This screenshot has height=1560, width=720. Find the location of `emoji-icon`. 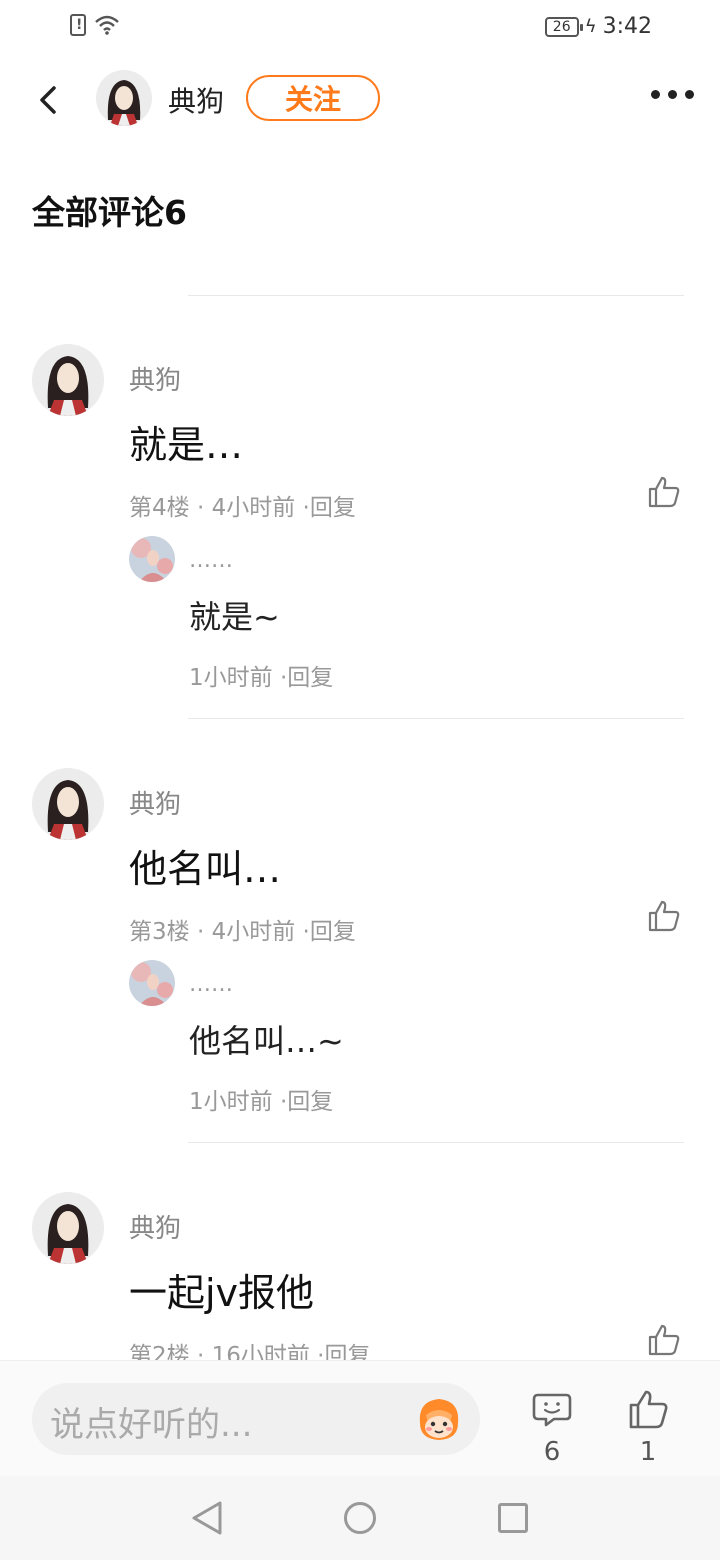

emoji-icon is located at coordinates (439, 1419).